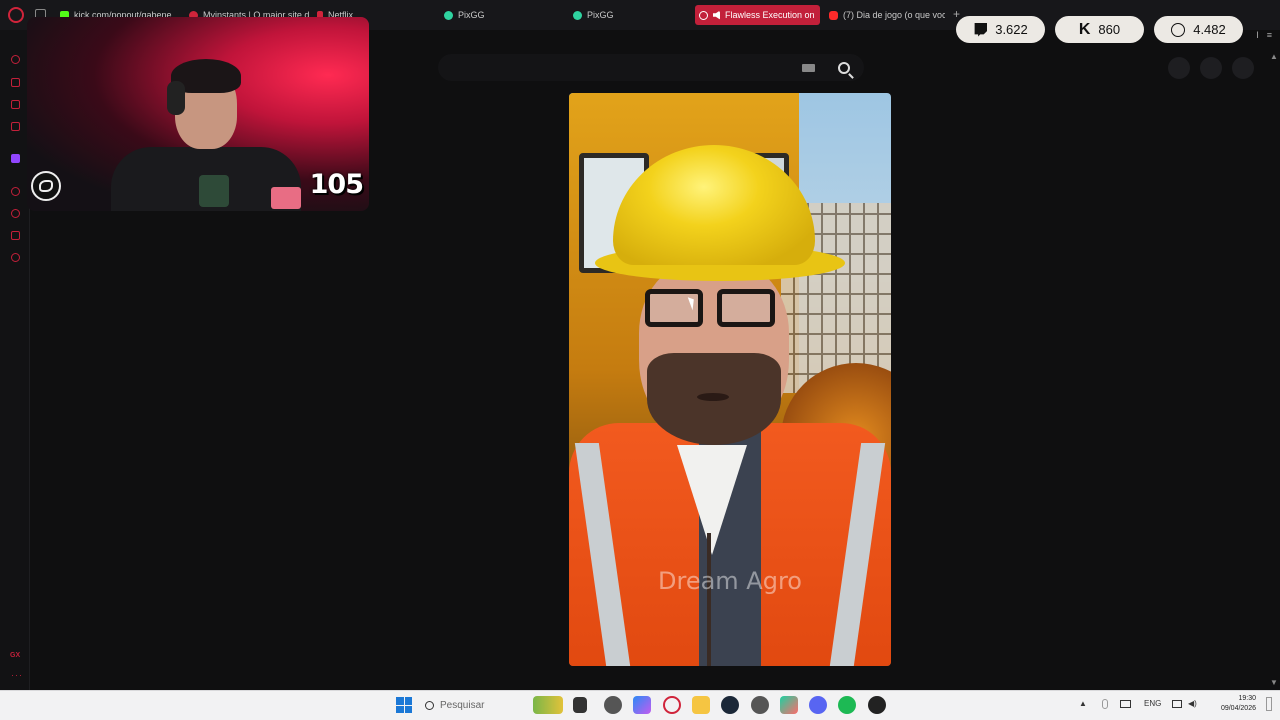 This screenshot has height=720, width=1280. What do you see at coordinates (789, 705) in the screenshot?
I see `taskbar-capcut-icon` at bounding box center [789, 705].